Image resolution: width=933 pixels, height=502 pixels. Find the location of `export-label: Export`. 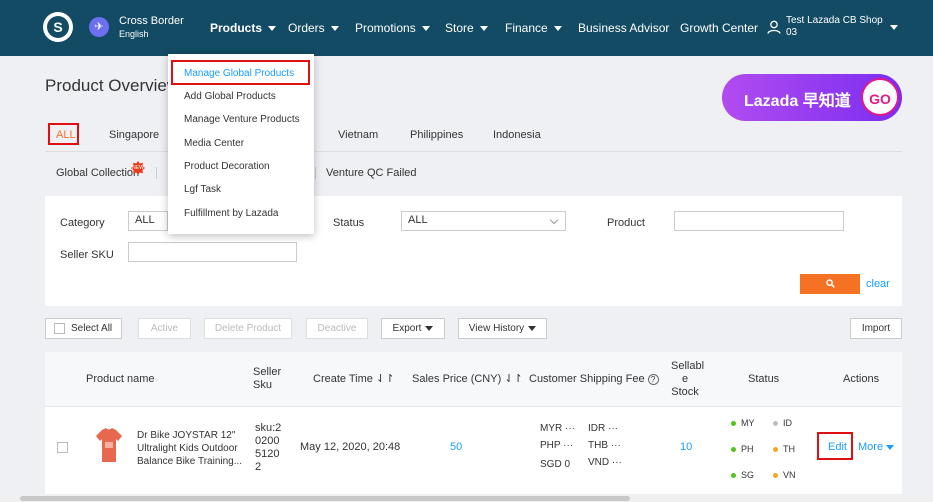

export-label: Export is located at coordinates (407, 328).